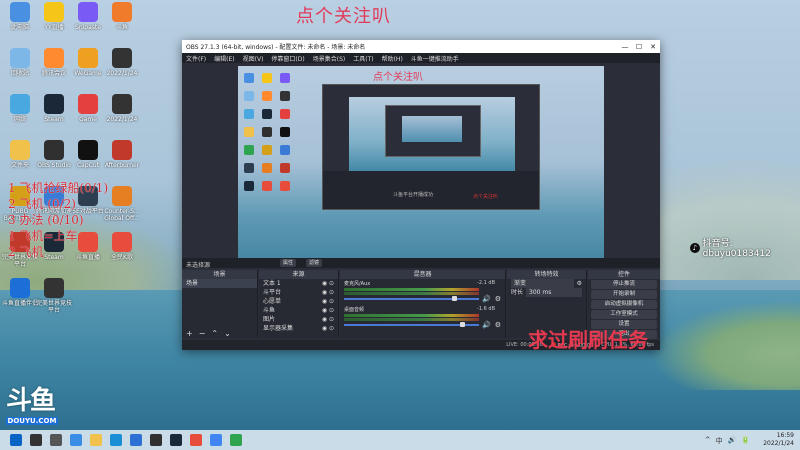 The width and height of the screenshot is (800, 450). I want to click on scenes-dock: 场景 场景 + − ⌃ ⌄, so click(220, 304).